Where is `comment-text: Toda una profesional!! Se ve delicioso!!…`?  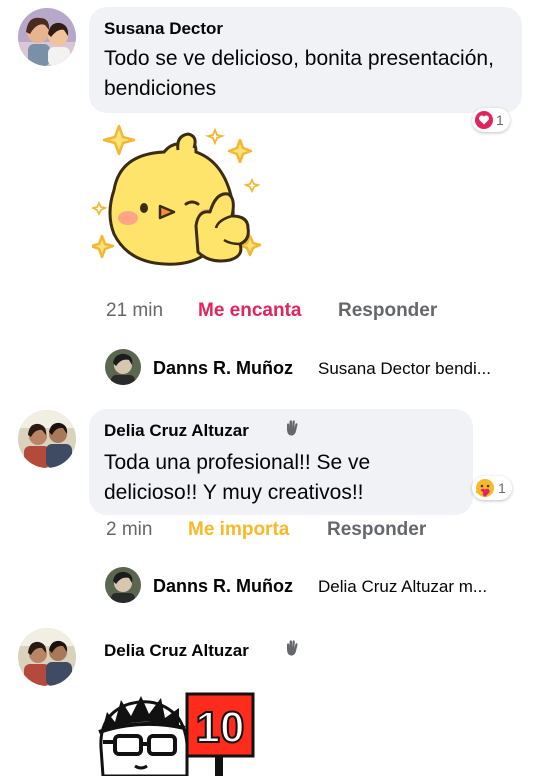 comment-text: Toda una profesional!! Se ve delicioso!!… is located at coordinates (237, 477).